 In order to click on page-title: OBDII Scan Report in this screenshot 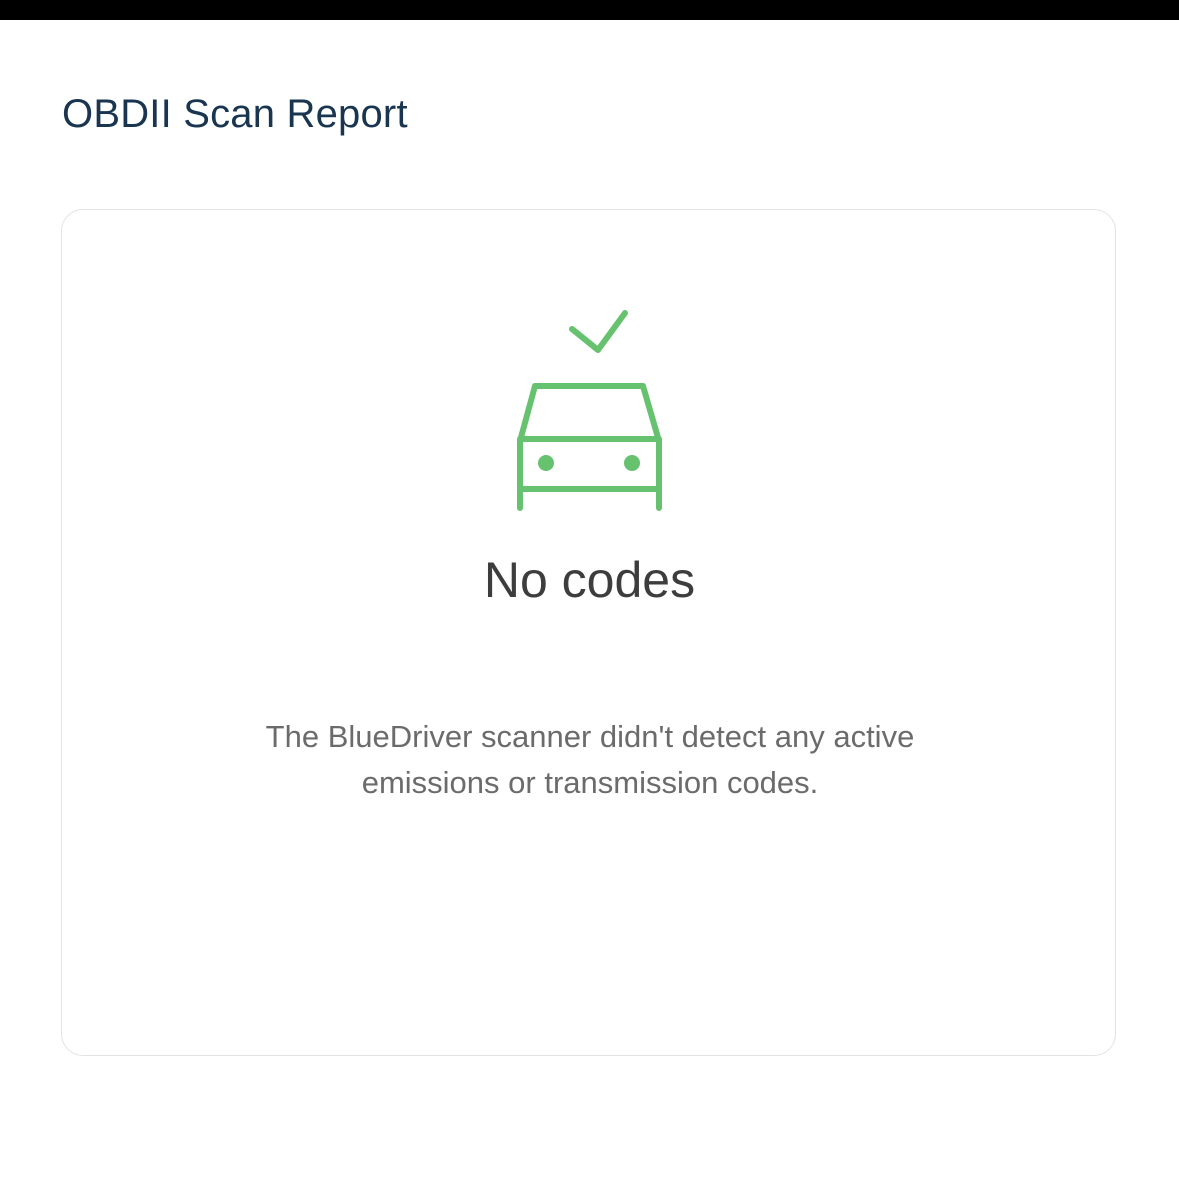, I will do `click(235, 114)`.